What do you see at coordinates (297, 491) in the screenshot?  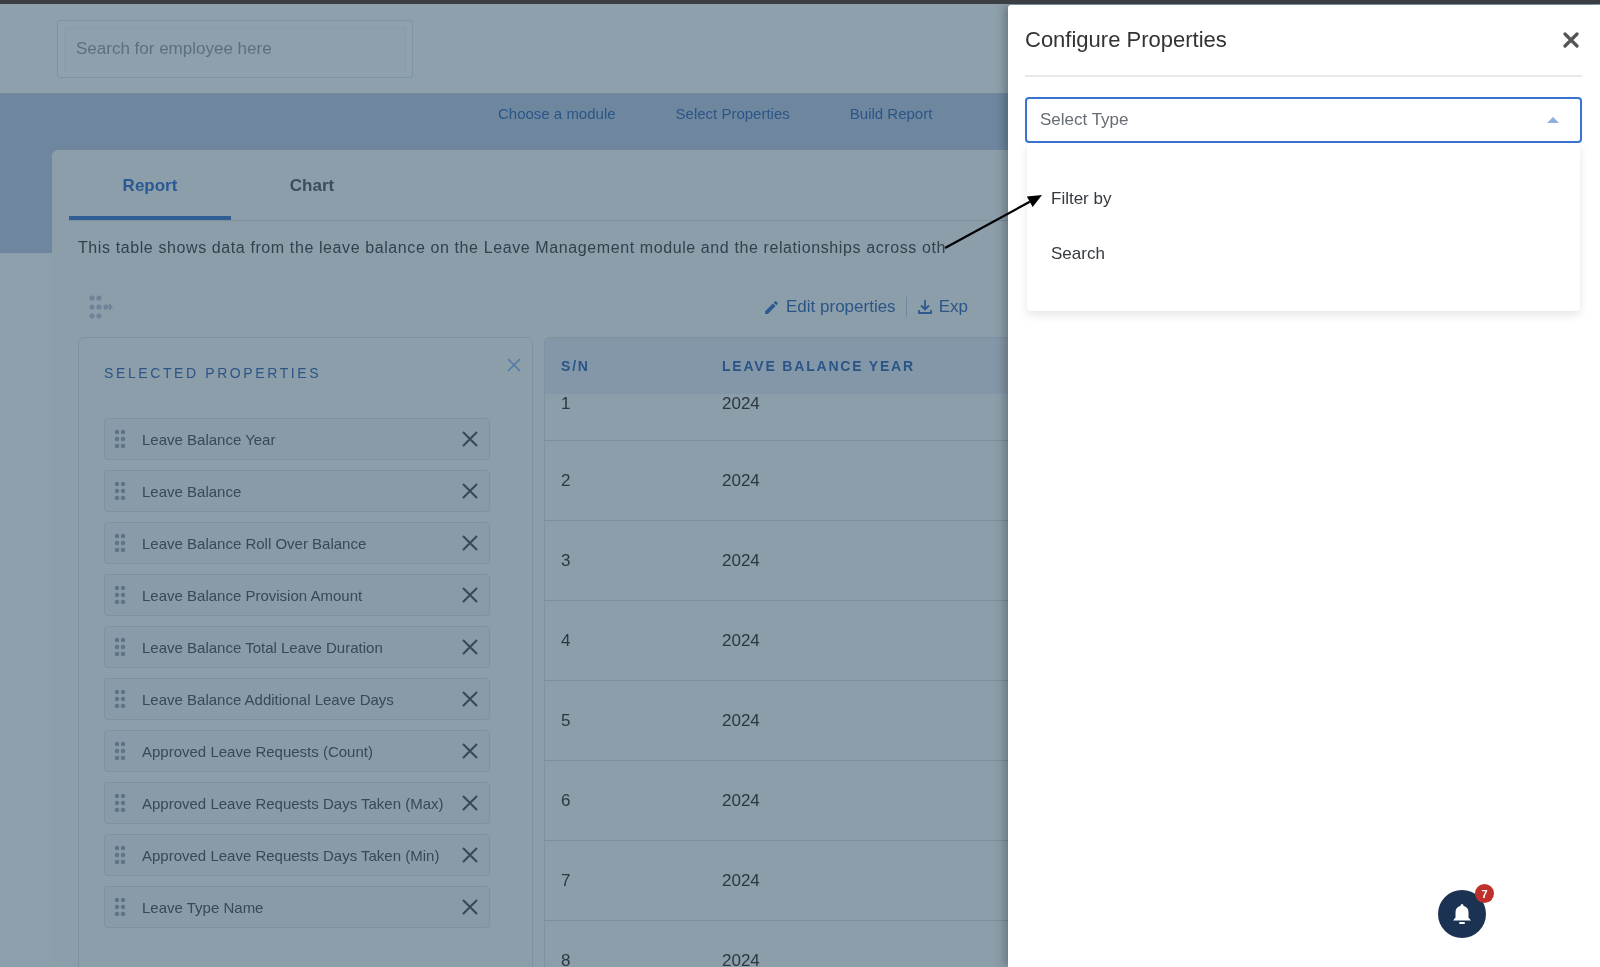 I see `property-chip: Leave Balance` at bounding box center [297, 491].